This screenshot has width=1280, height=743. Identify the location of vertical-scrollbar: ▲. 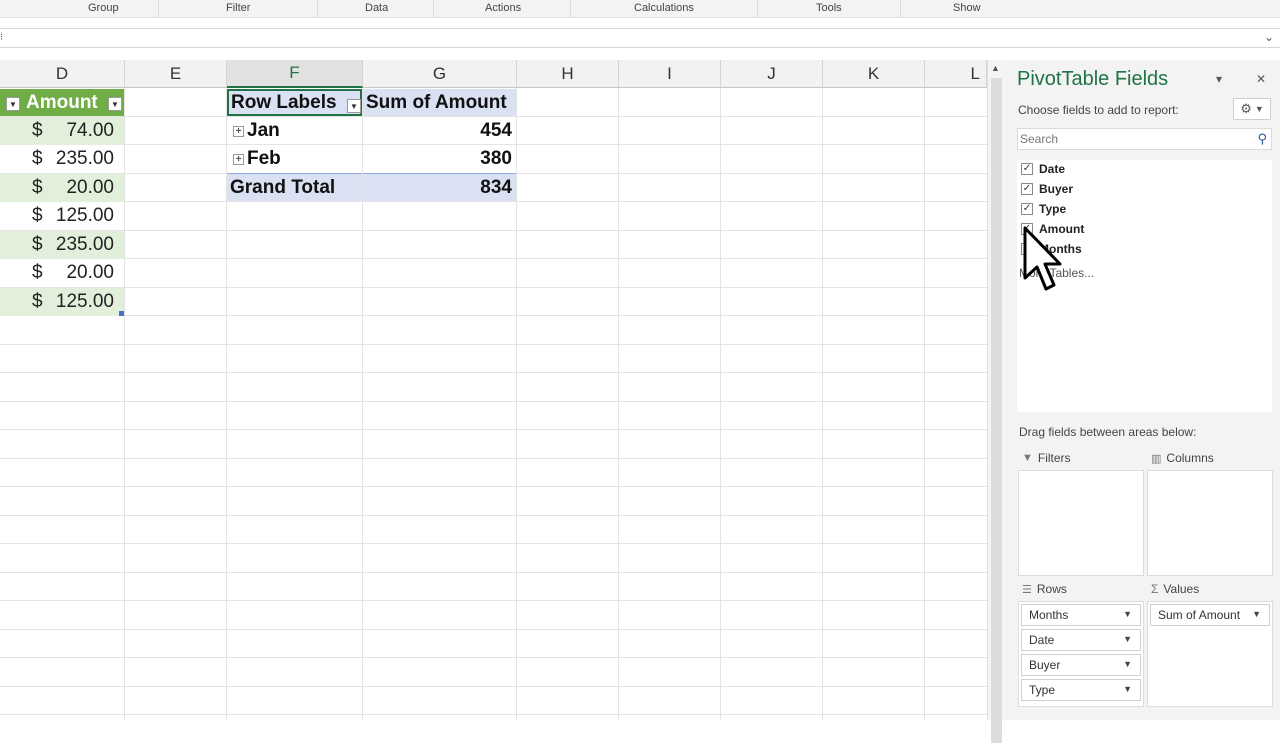
(996, 401).